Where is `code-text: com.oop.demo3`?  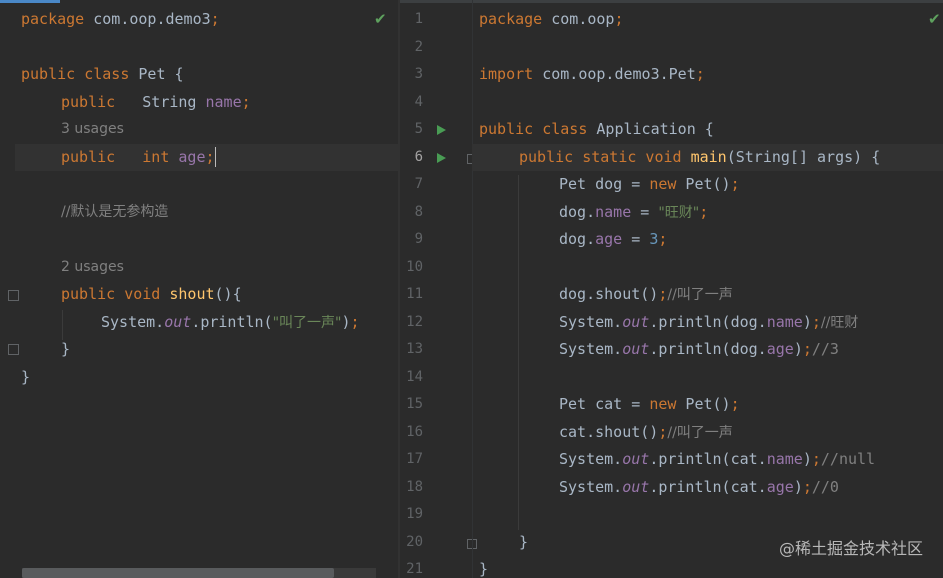 code-text: com.oop.demo3 is located at coordinates (147, 19).